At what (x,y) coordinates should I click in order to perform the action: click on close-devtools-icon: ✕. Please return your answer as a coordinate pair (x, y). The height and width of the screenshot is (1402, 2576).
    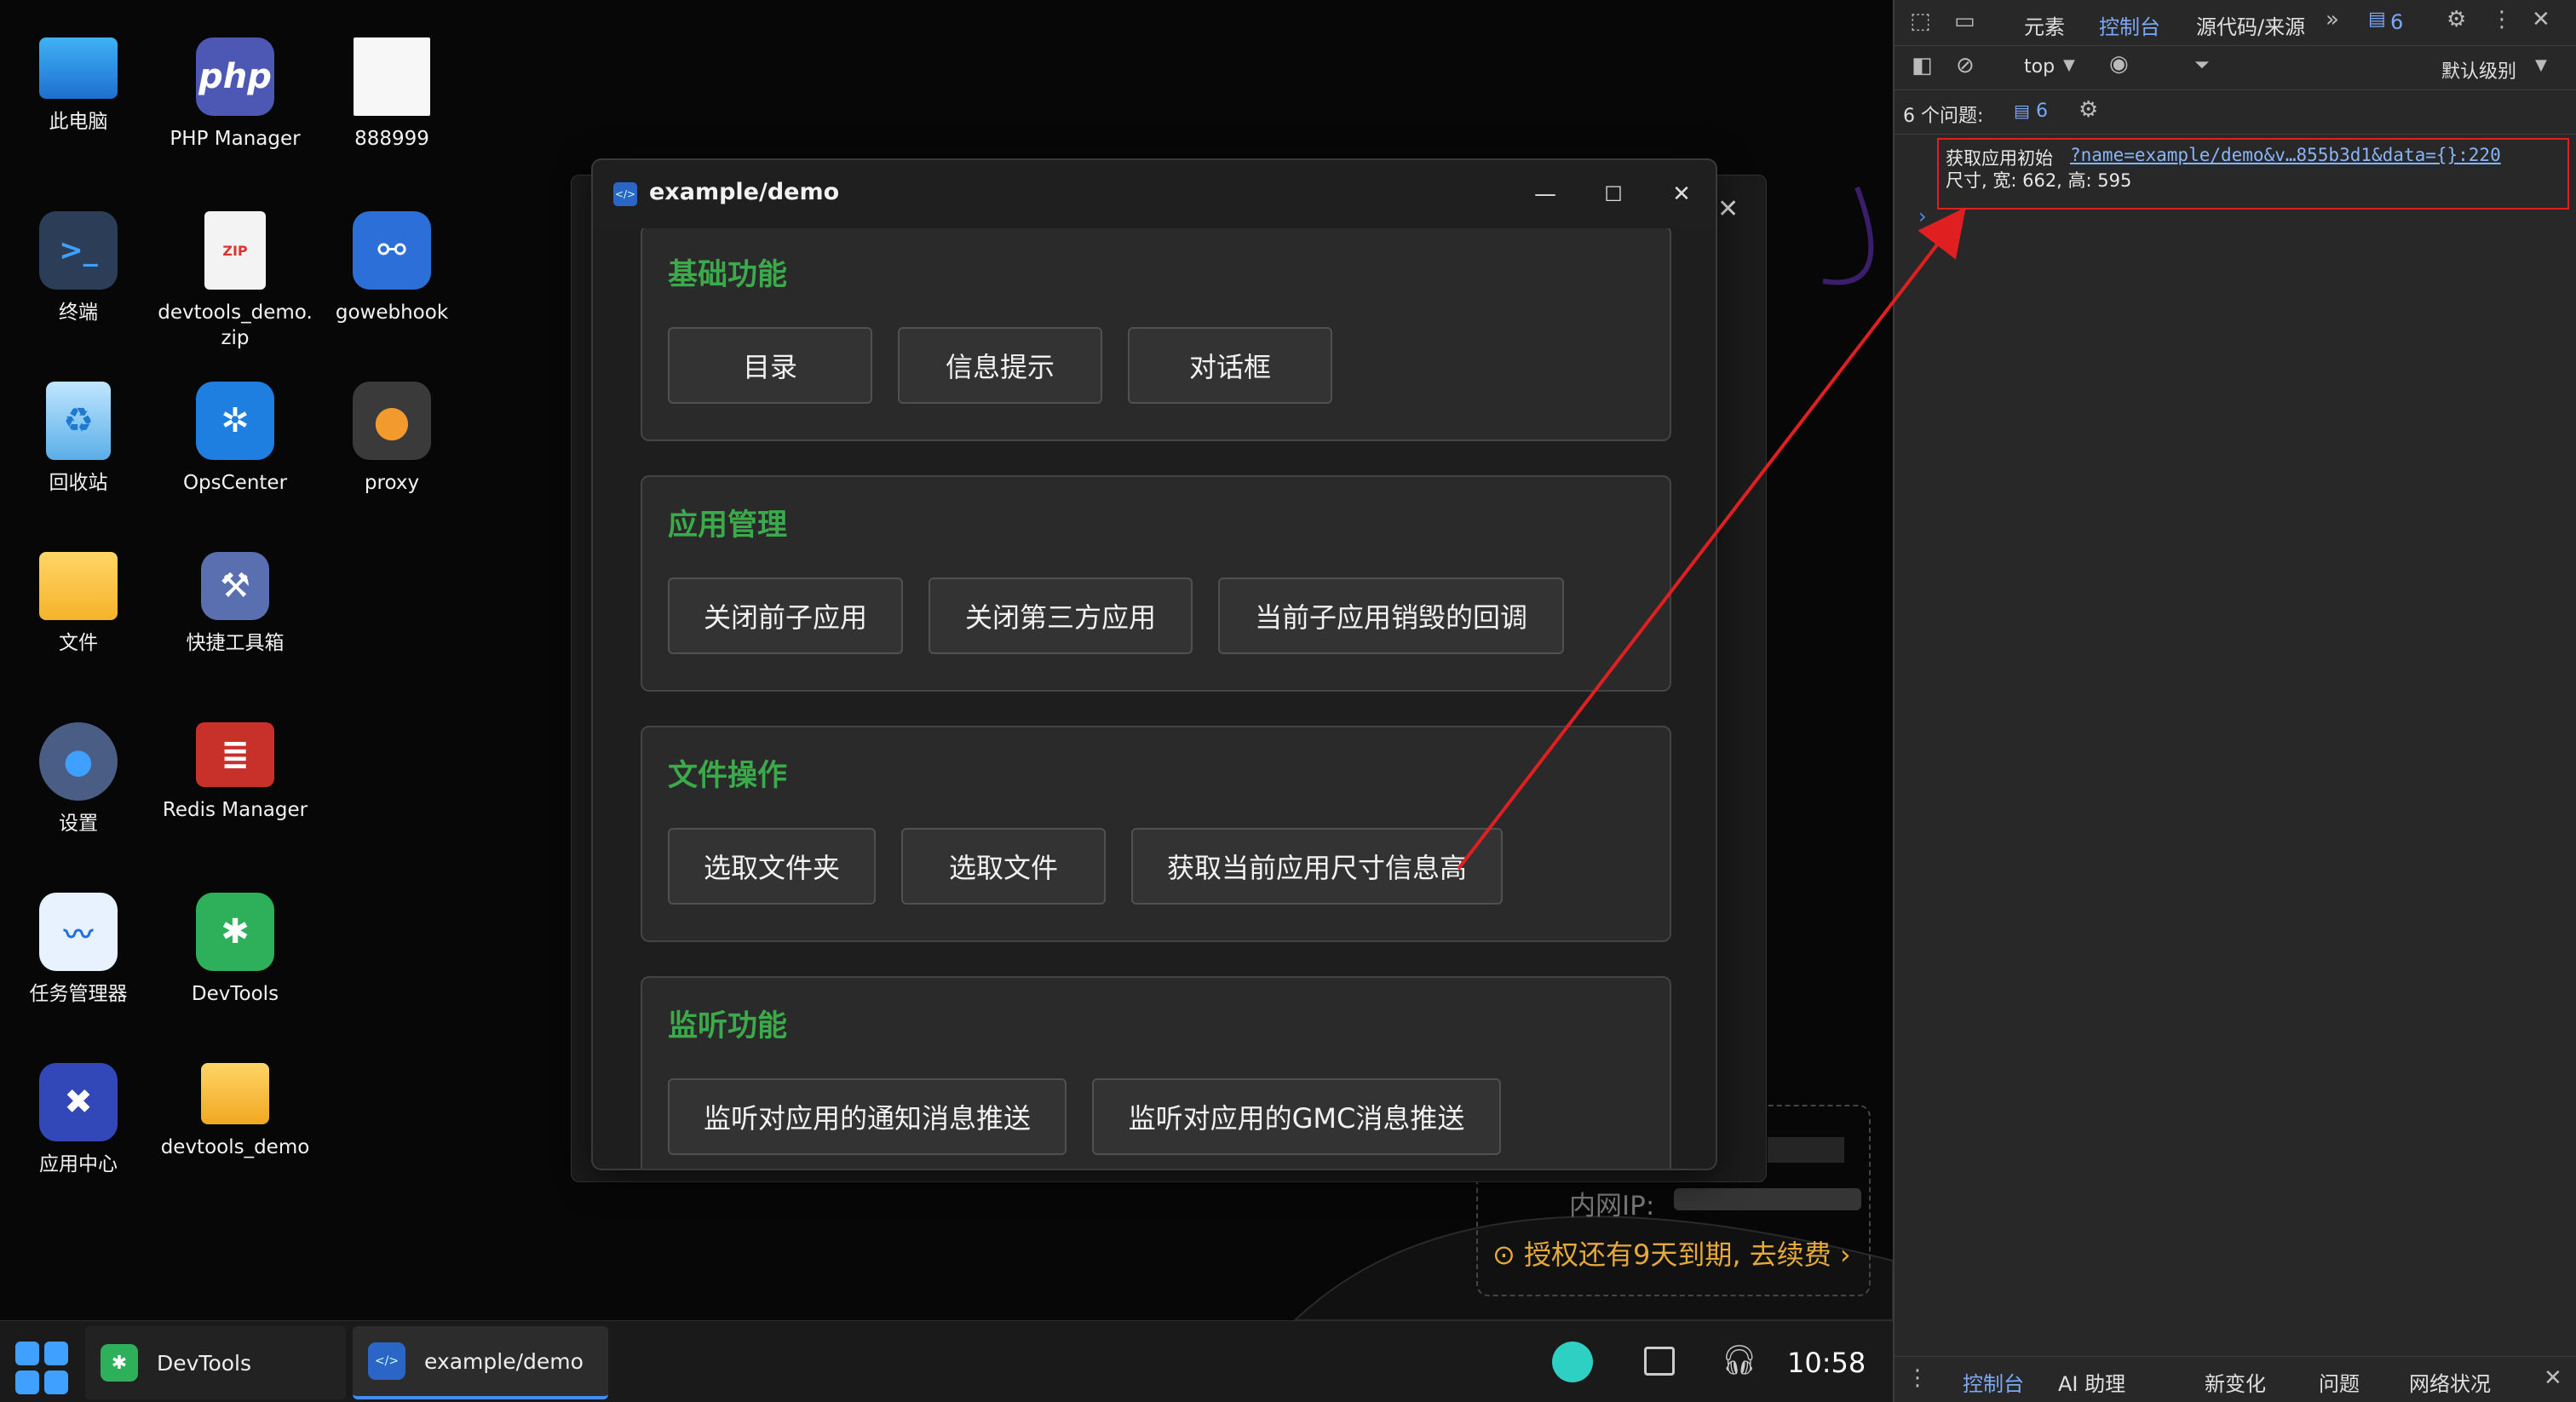
    Looking at the image, I should click on (2541, 19).